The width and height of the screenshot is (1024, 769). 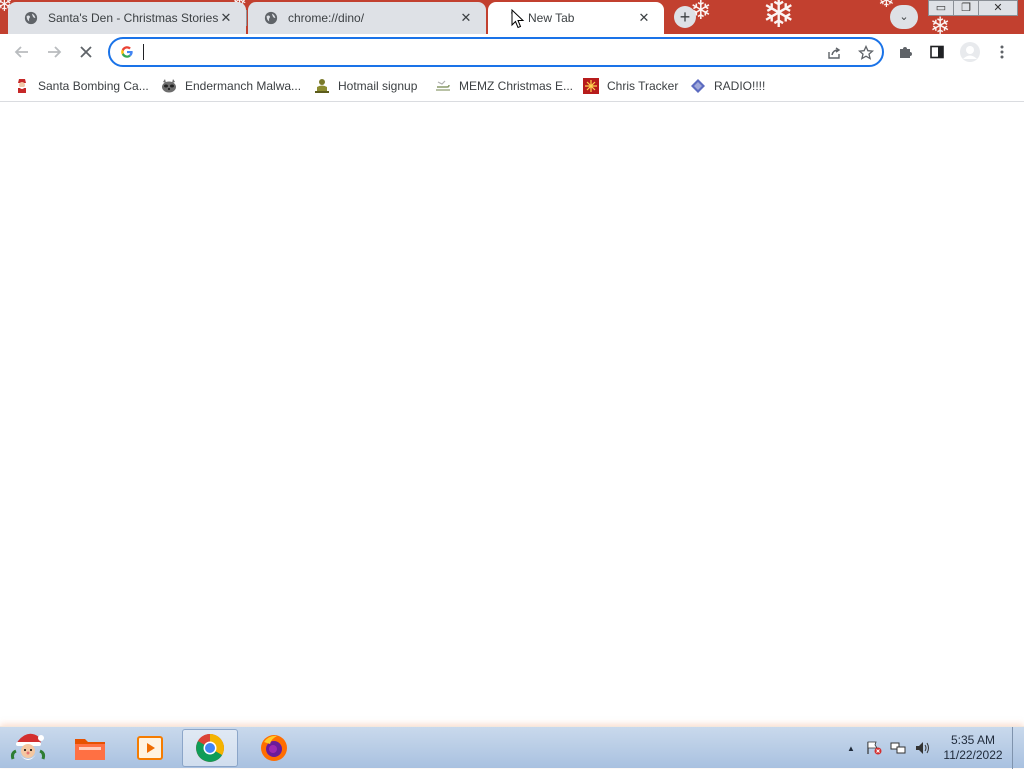 I want to click on tab-title: New Tab, so click(x=551, y=18).